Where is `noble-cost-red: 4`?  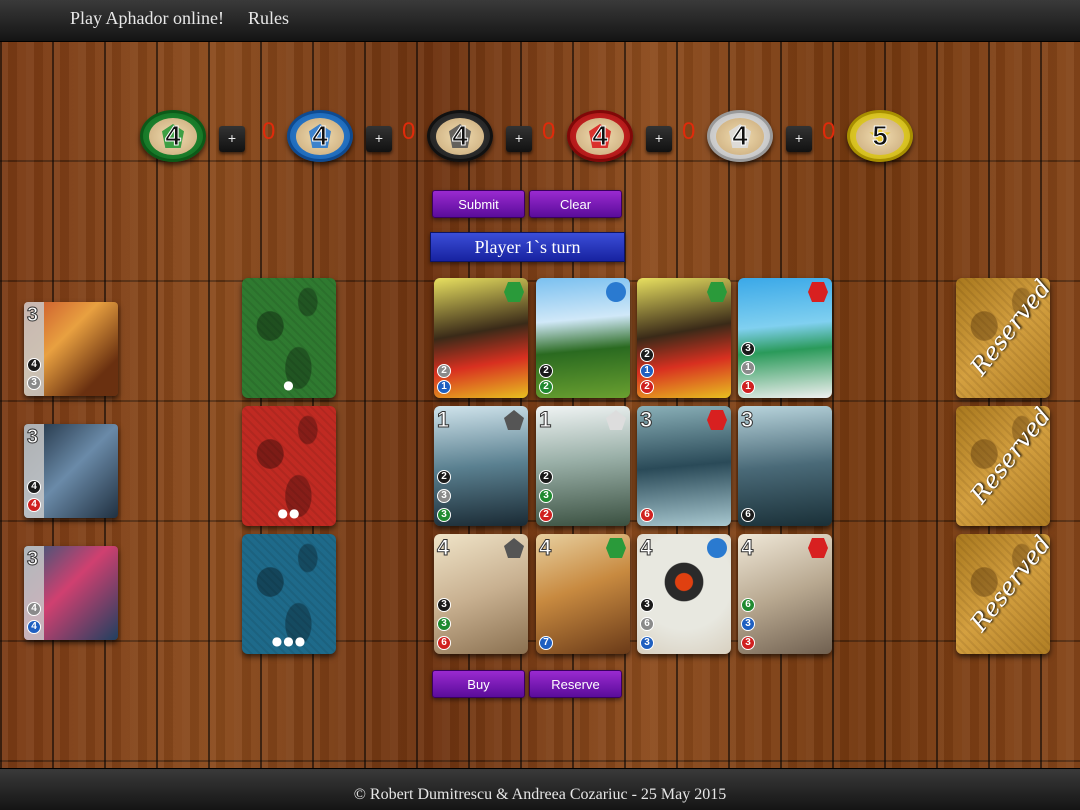
noble-cost-red: 4 is located at coordinates (34, 505).